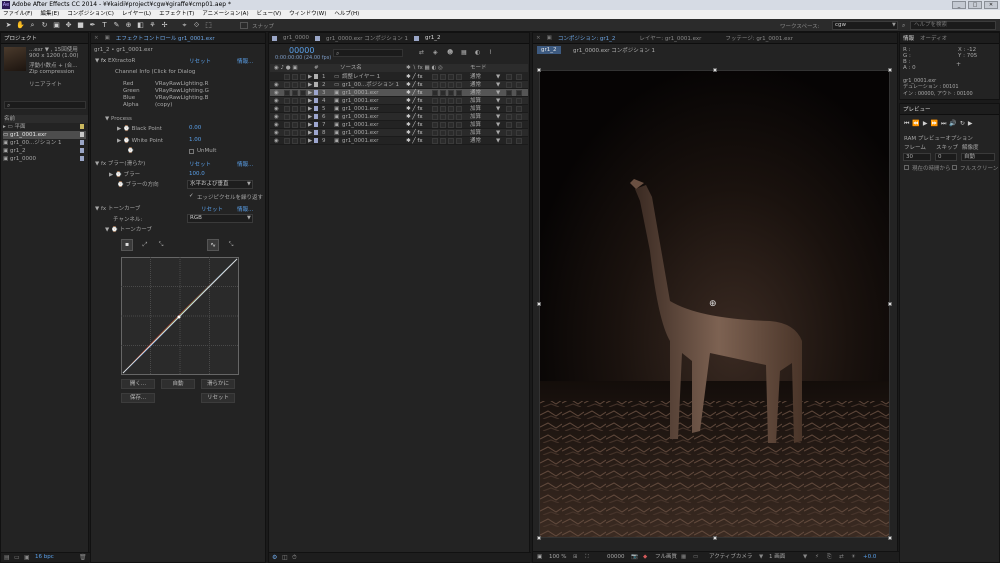 This screenshot has height=563, width=1000. What do you see at coordinates (759, 38) in the screenshot?
I see `tab-footage: フッテージ: gr1_0001.exr` at bounding box center [759, 38].